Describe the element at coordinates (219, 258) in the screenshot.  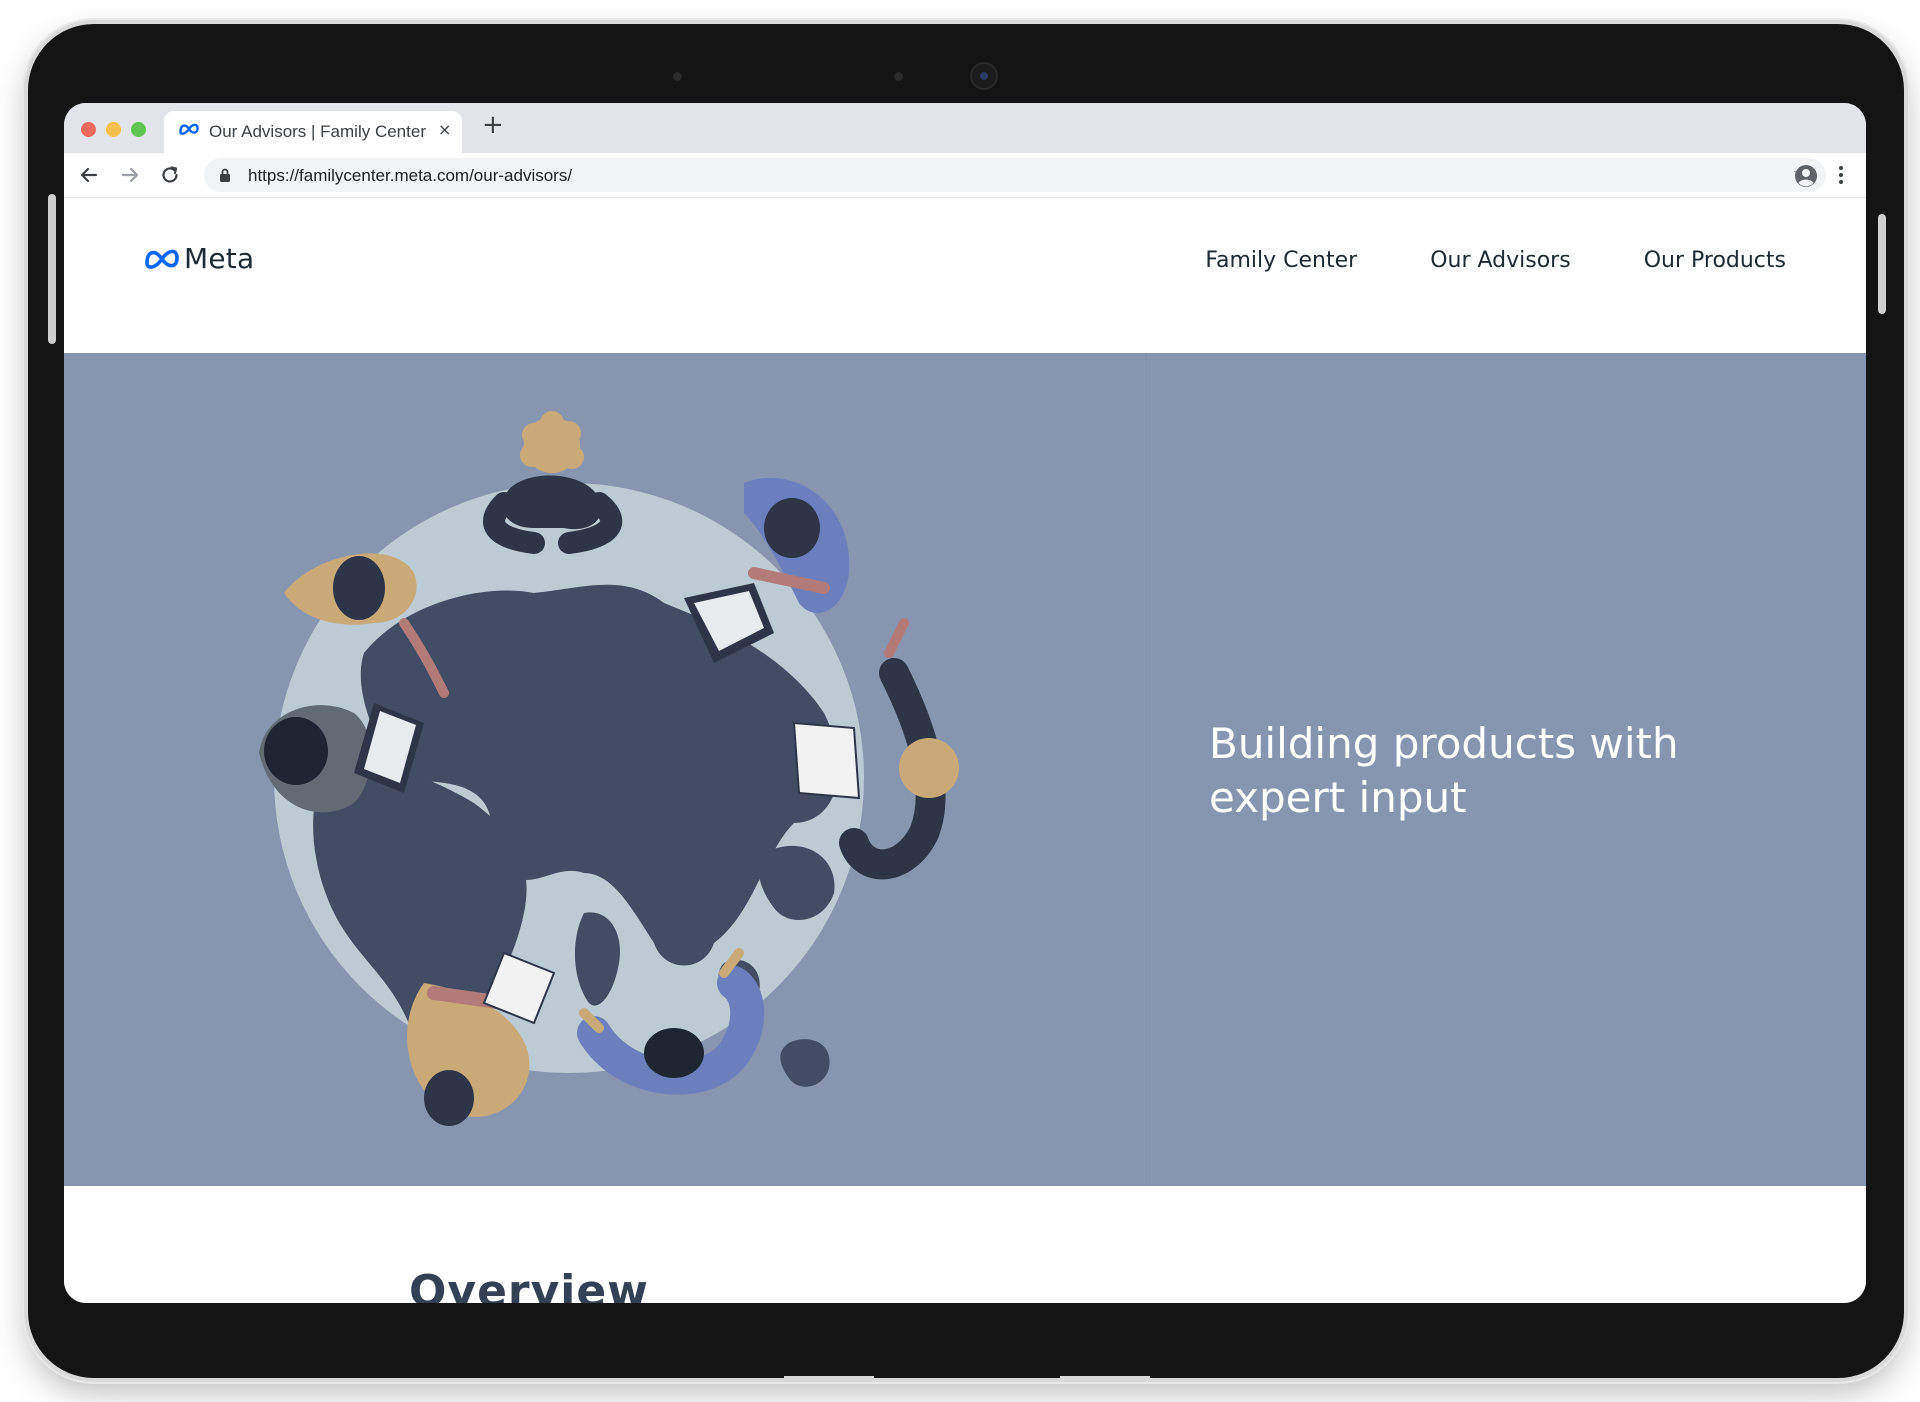
I see `logo-text: Meta` at that location.